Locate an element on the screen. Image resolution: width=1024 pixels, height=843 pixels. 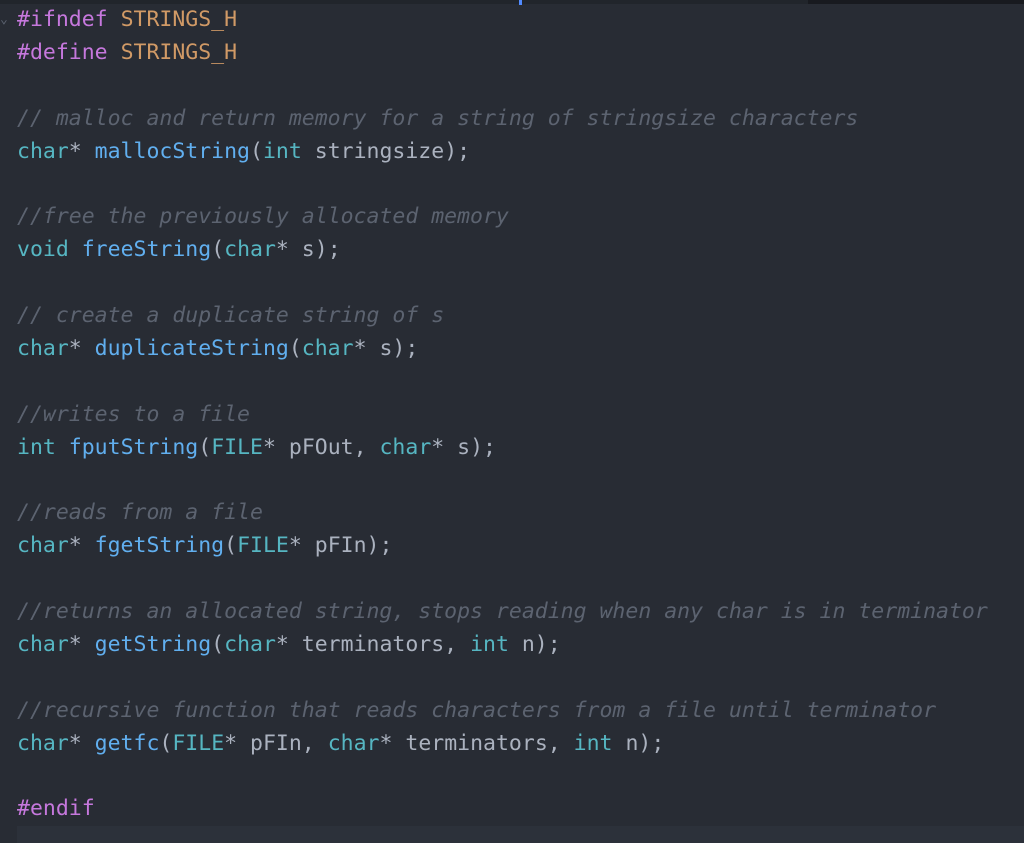
code-token: * pFOut, is located at coordinates (321, 447).